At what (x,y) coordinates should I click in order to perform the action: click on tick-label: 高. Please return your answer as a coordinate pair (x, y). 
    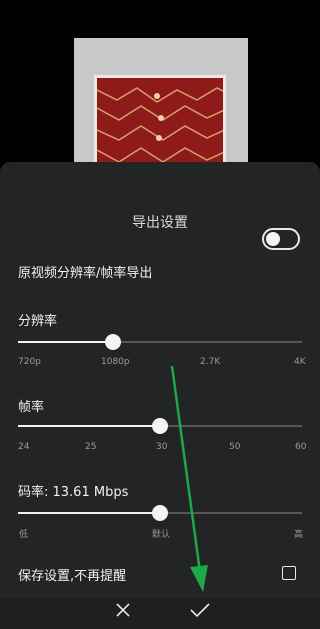
    Looking at the image, I should click on (299, 535).